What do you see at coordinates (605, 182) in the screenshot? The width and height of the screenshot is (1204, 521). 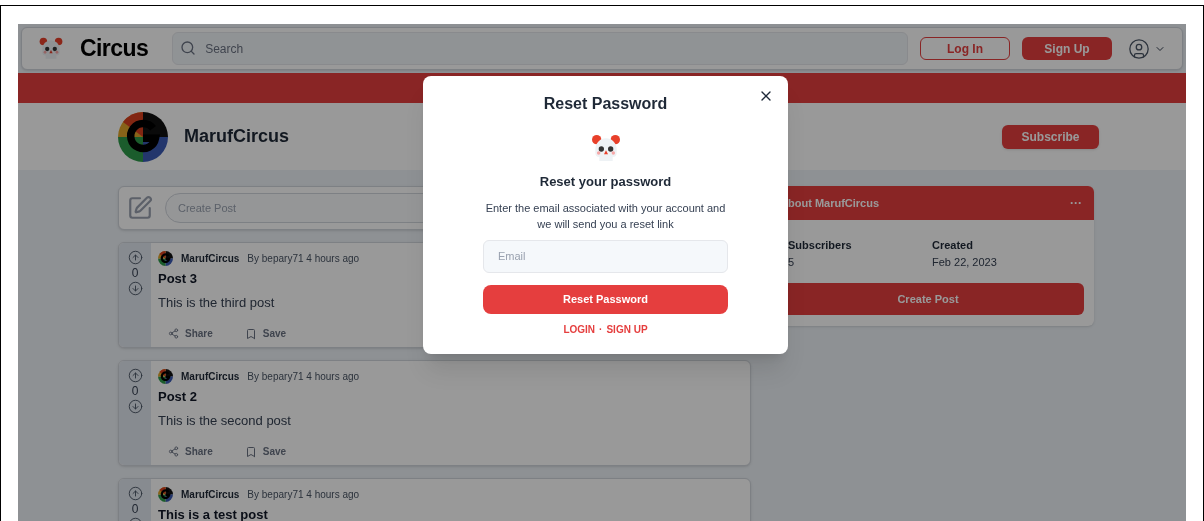 I see `dialog-heading: Reset your password` at bounding box center [605, 182].